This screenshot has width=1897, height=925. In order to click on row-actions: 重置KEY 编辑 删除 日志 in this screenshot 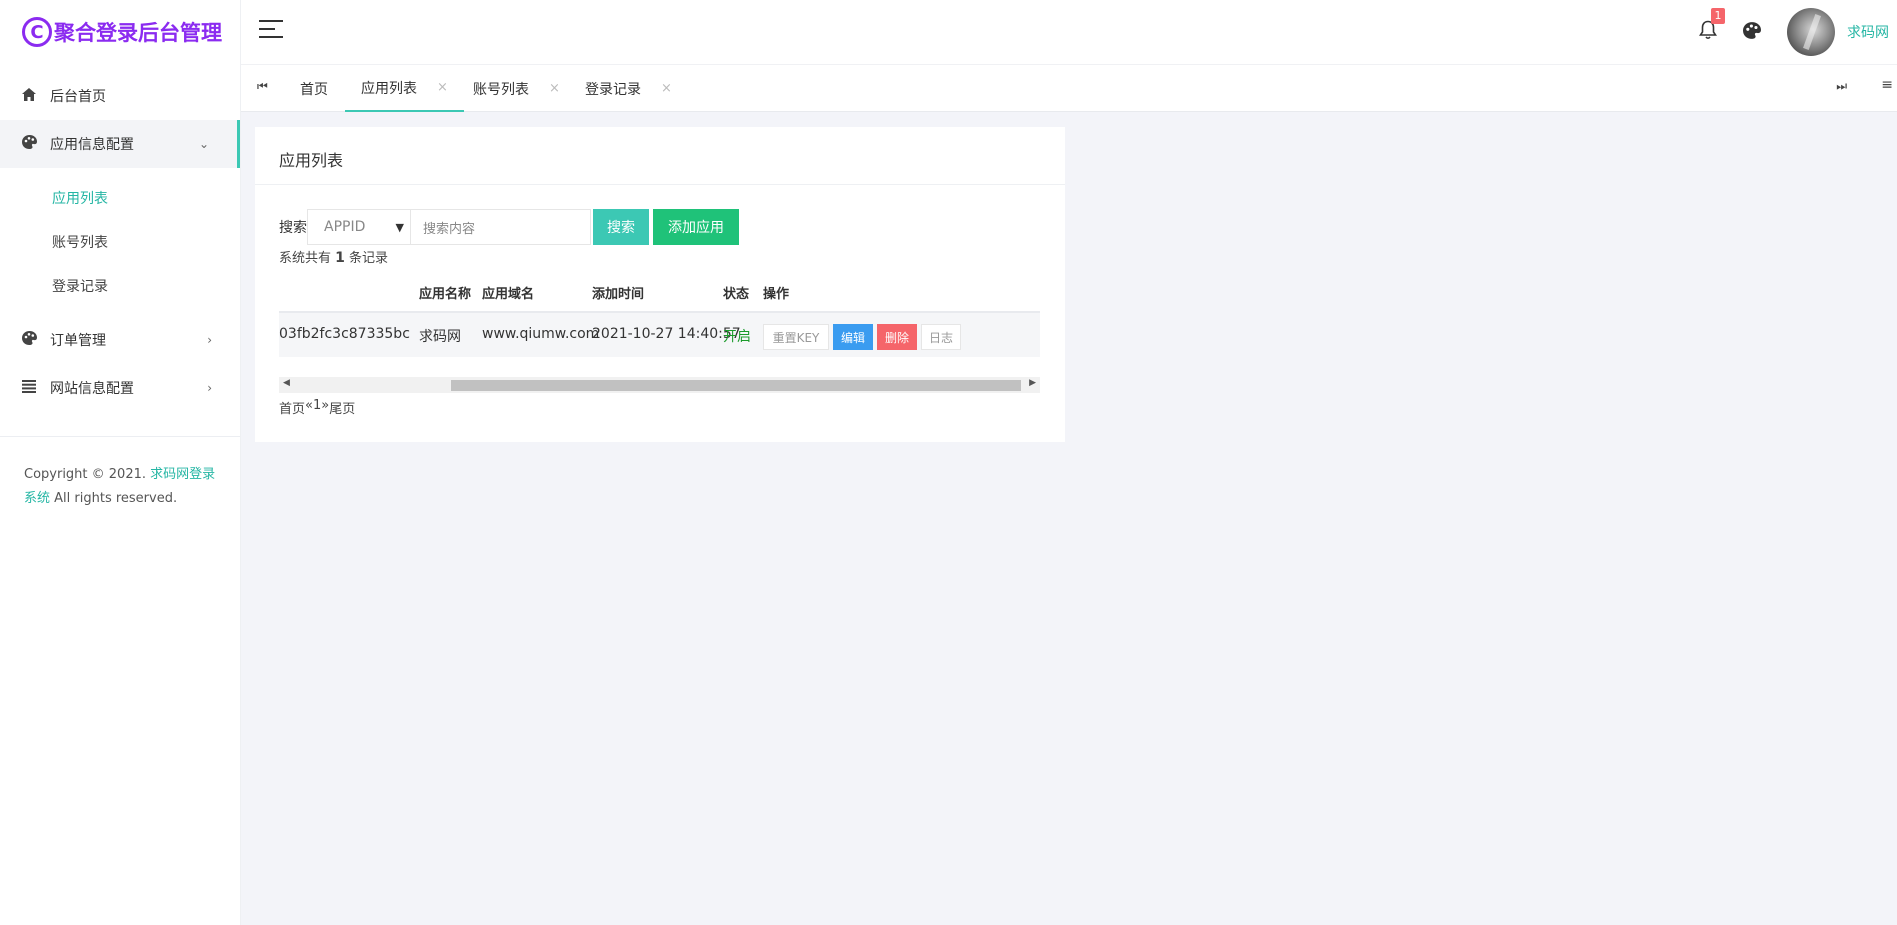, I will do `click(864, 337)`.